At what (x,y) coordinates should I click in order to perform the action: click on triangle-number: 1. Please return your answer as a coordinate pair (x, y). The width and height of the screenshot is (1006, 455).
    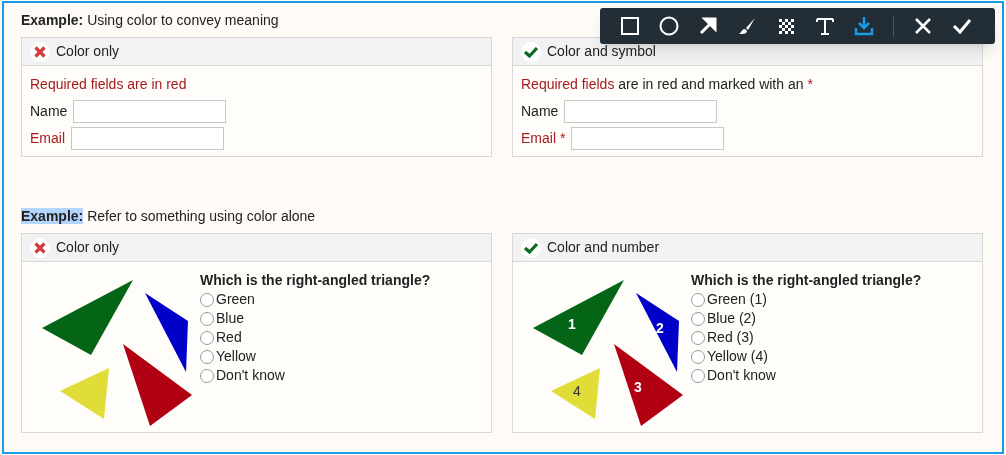
    Looking at the image, I should click on (572, 324).